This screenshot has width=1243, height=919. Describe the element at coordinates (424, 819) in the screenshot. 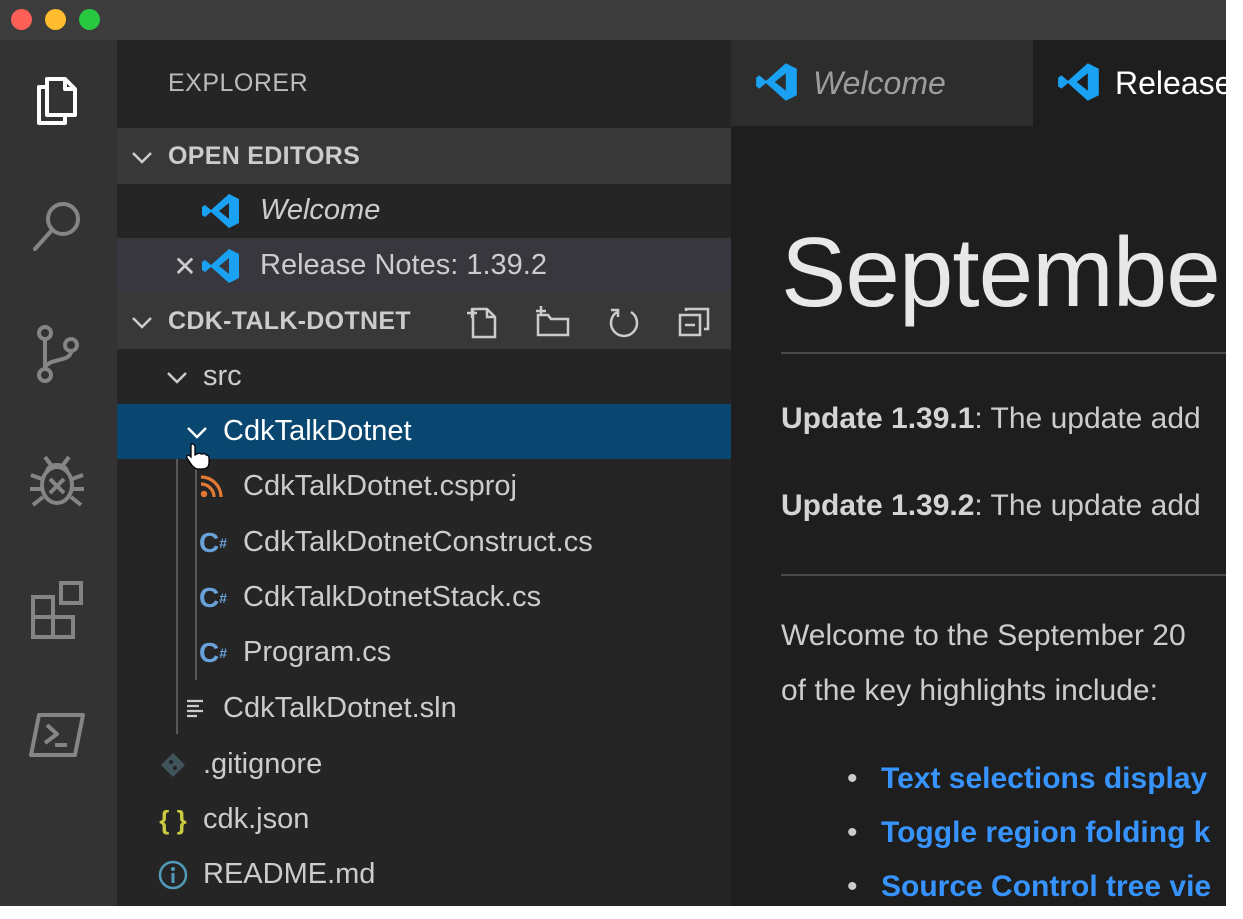

I see `tree-item-file: { } cdk.json` at that location.